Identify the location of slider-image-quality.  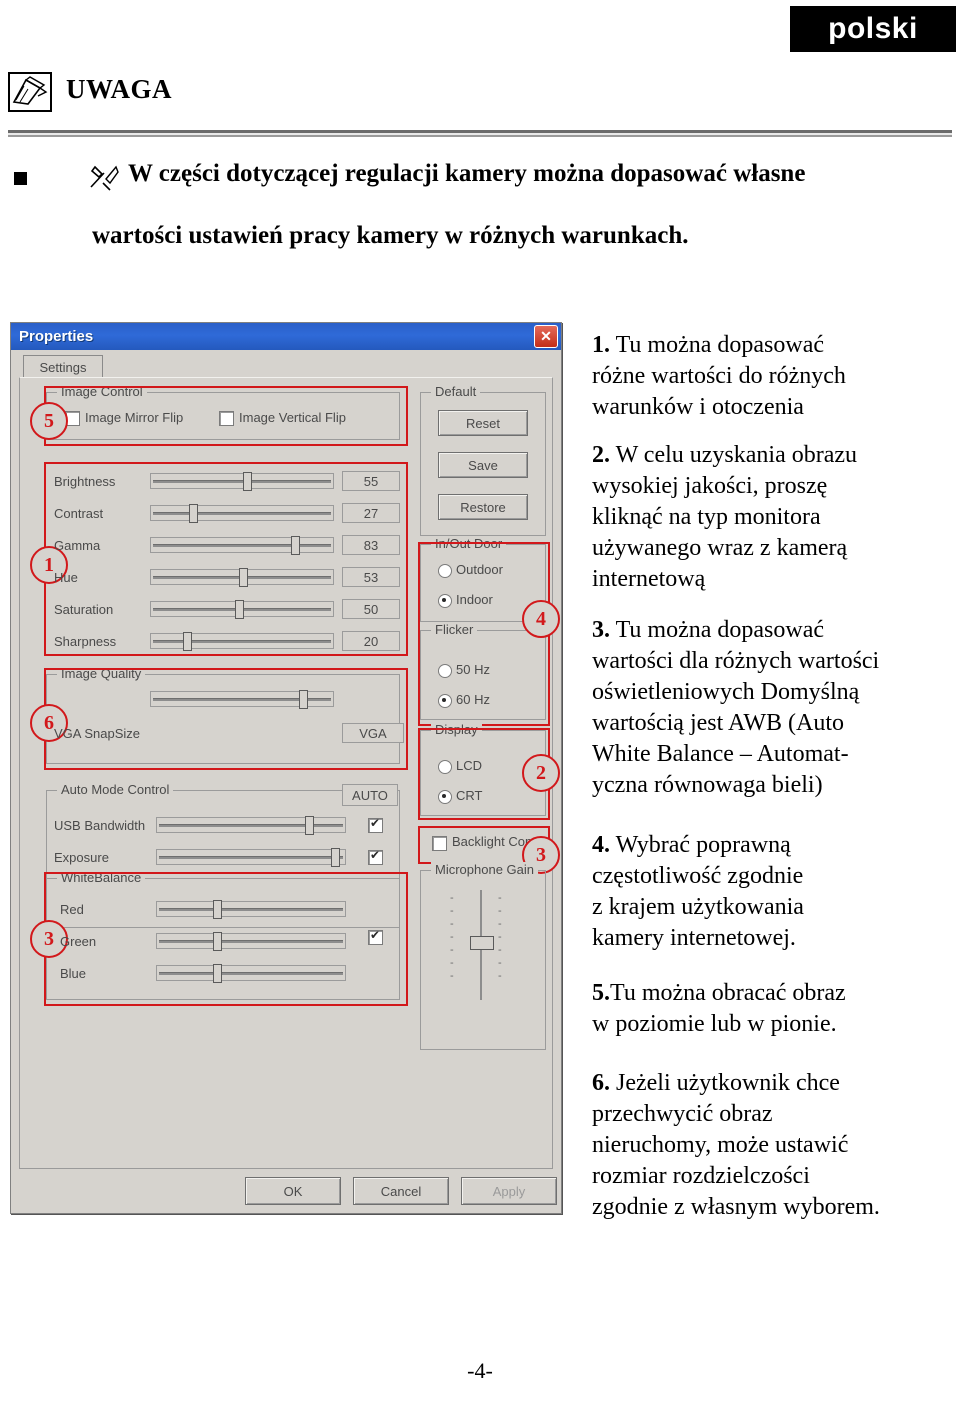
(242, 699).